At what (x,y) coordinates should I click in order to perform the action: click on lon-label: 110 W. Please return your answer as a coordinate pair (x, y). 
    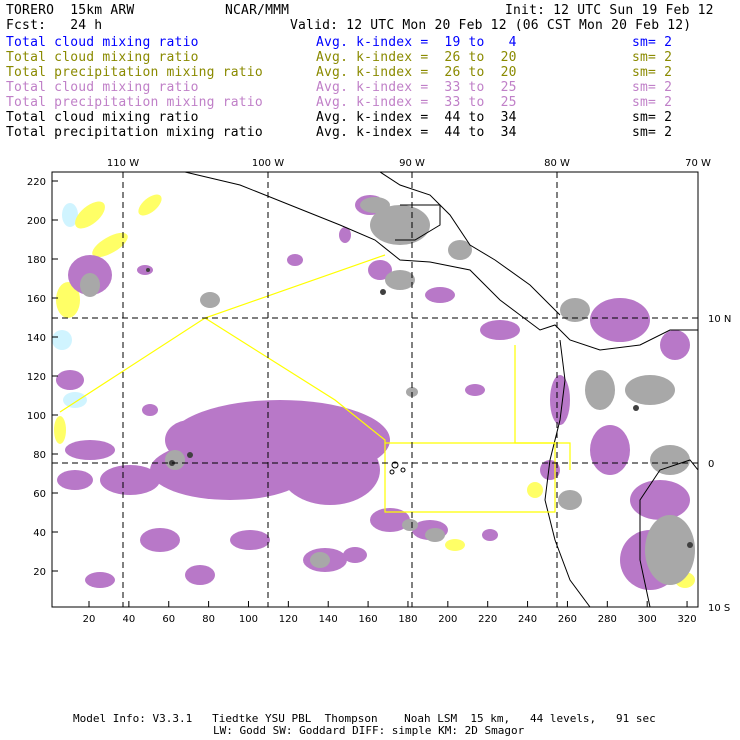
    Looking at the image, I should click on (123, 163).